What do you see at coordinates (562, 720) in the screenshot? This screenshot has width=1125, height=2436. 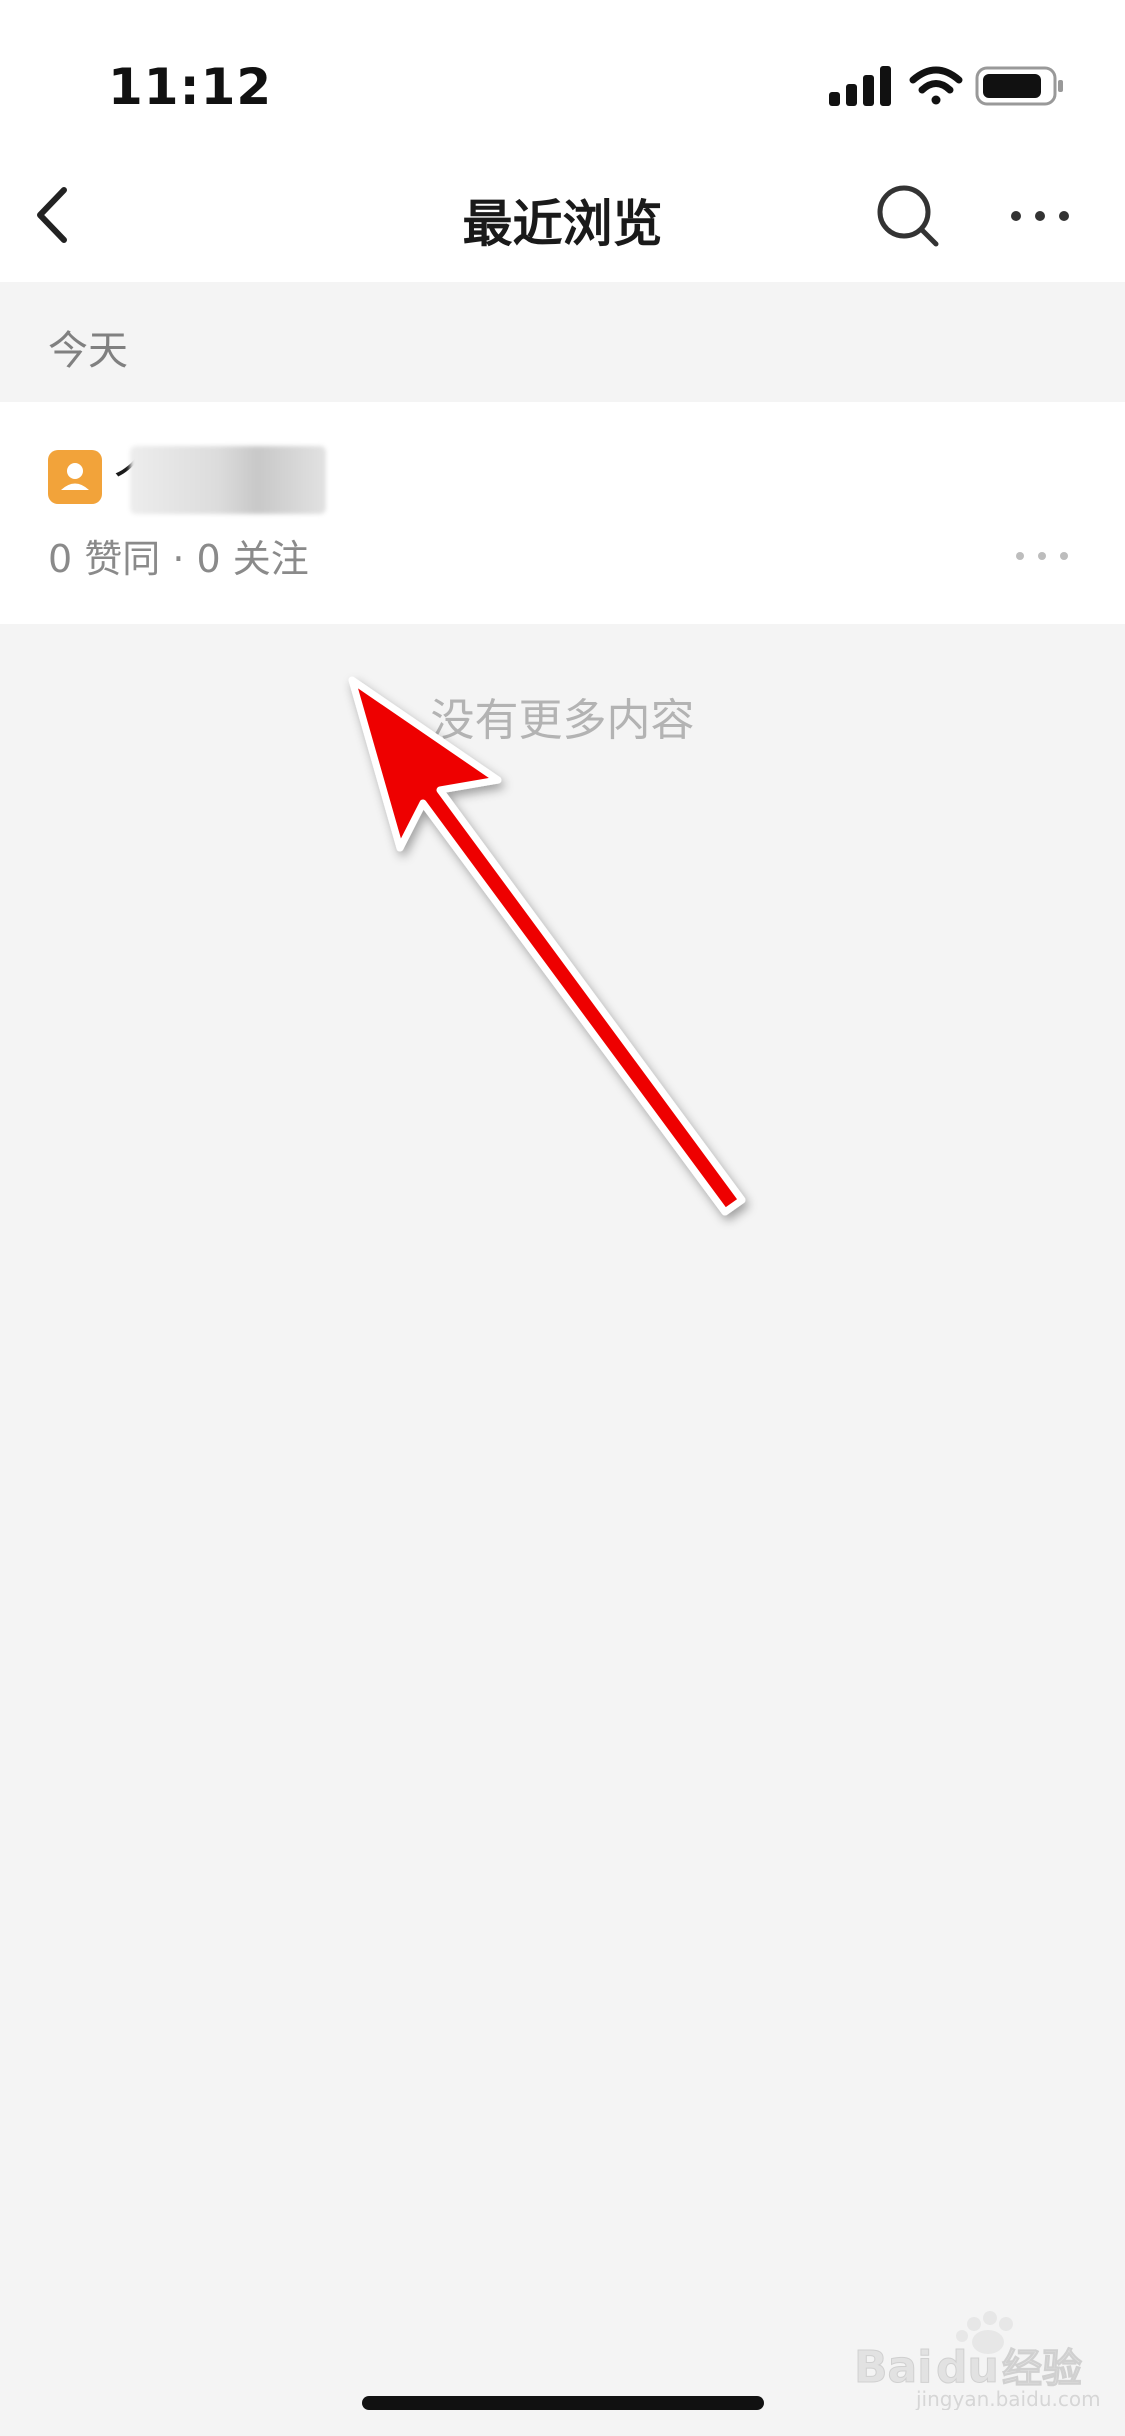 I see `end-of-list-message: 没有更多内容` at bounding box center [562, 720].